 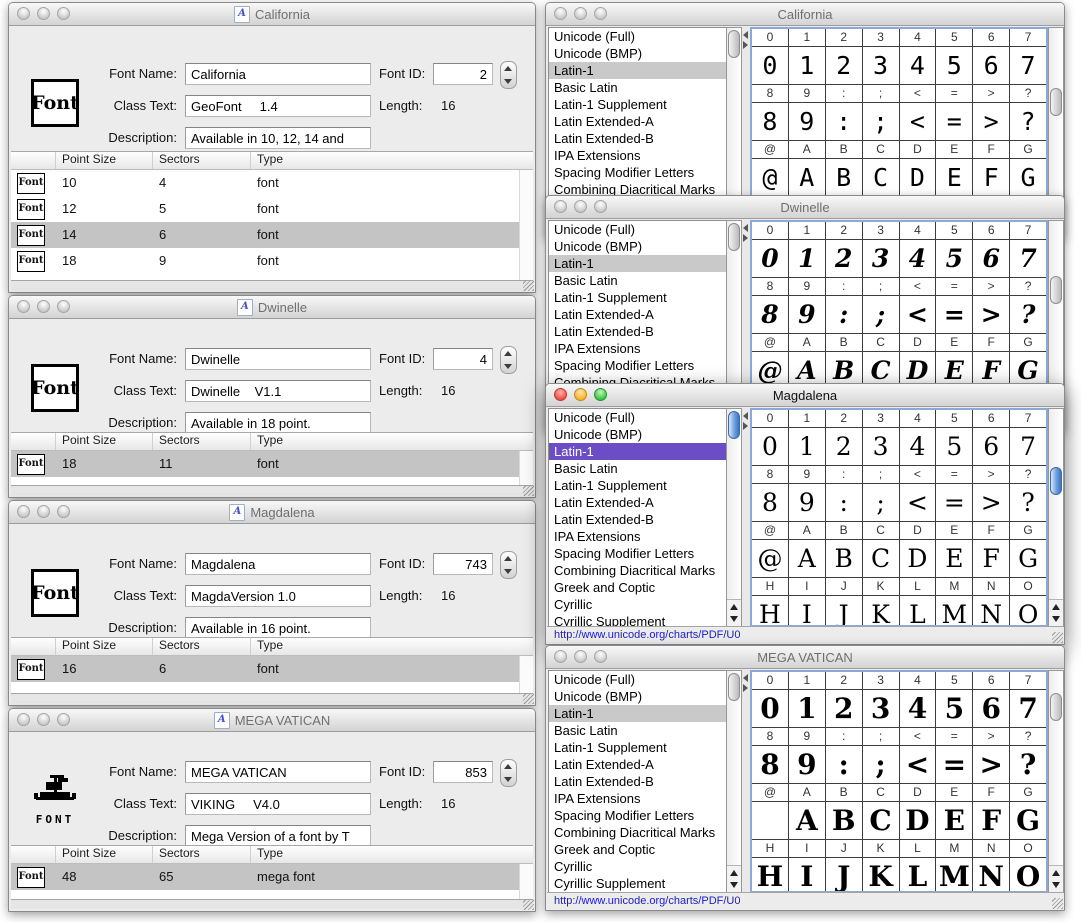 I want to click on table-row: Font 48 65 mega font, so click(x=265, y=877).